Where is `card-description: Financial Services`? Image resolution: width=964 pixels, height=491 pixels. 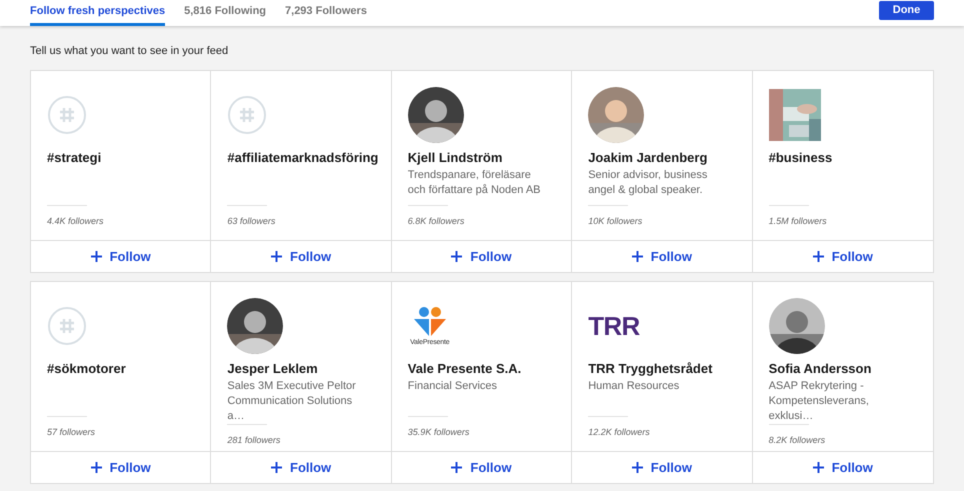 card-description: Financial Services is located at coordinates (453, 386).